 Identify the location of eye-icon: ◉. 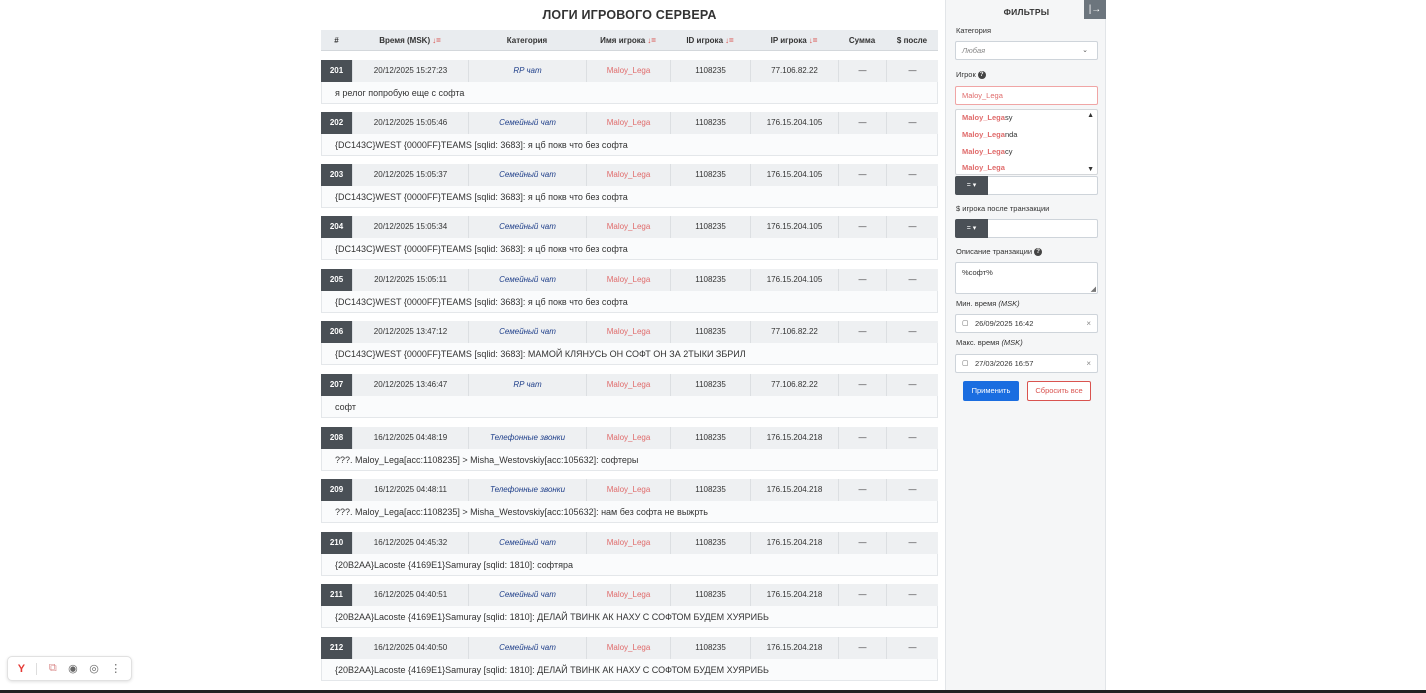
(73, 668).